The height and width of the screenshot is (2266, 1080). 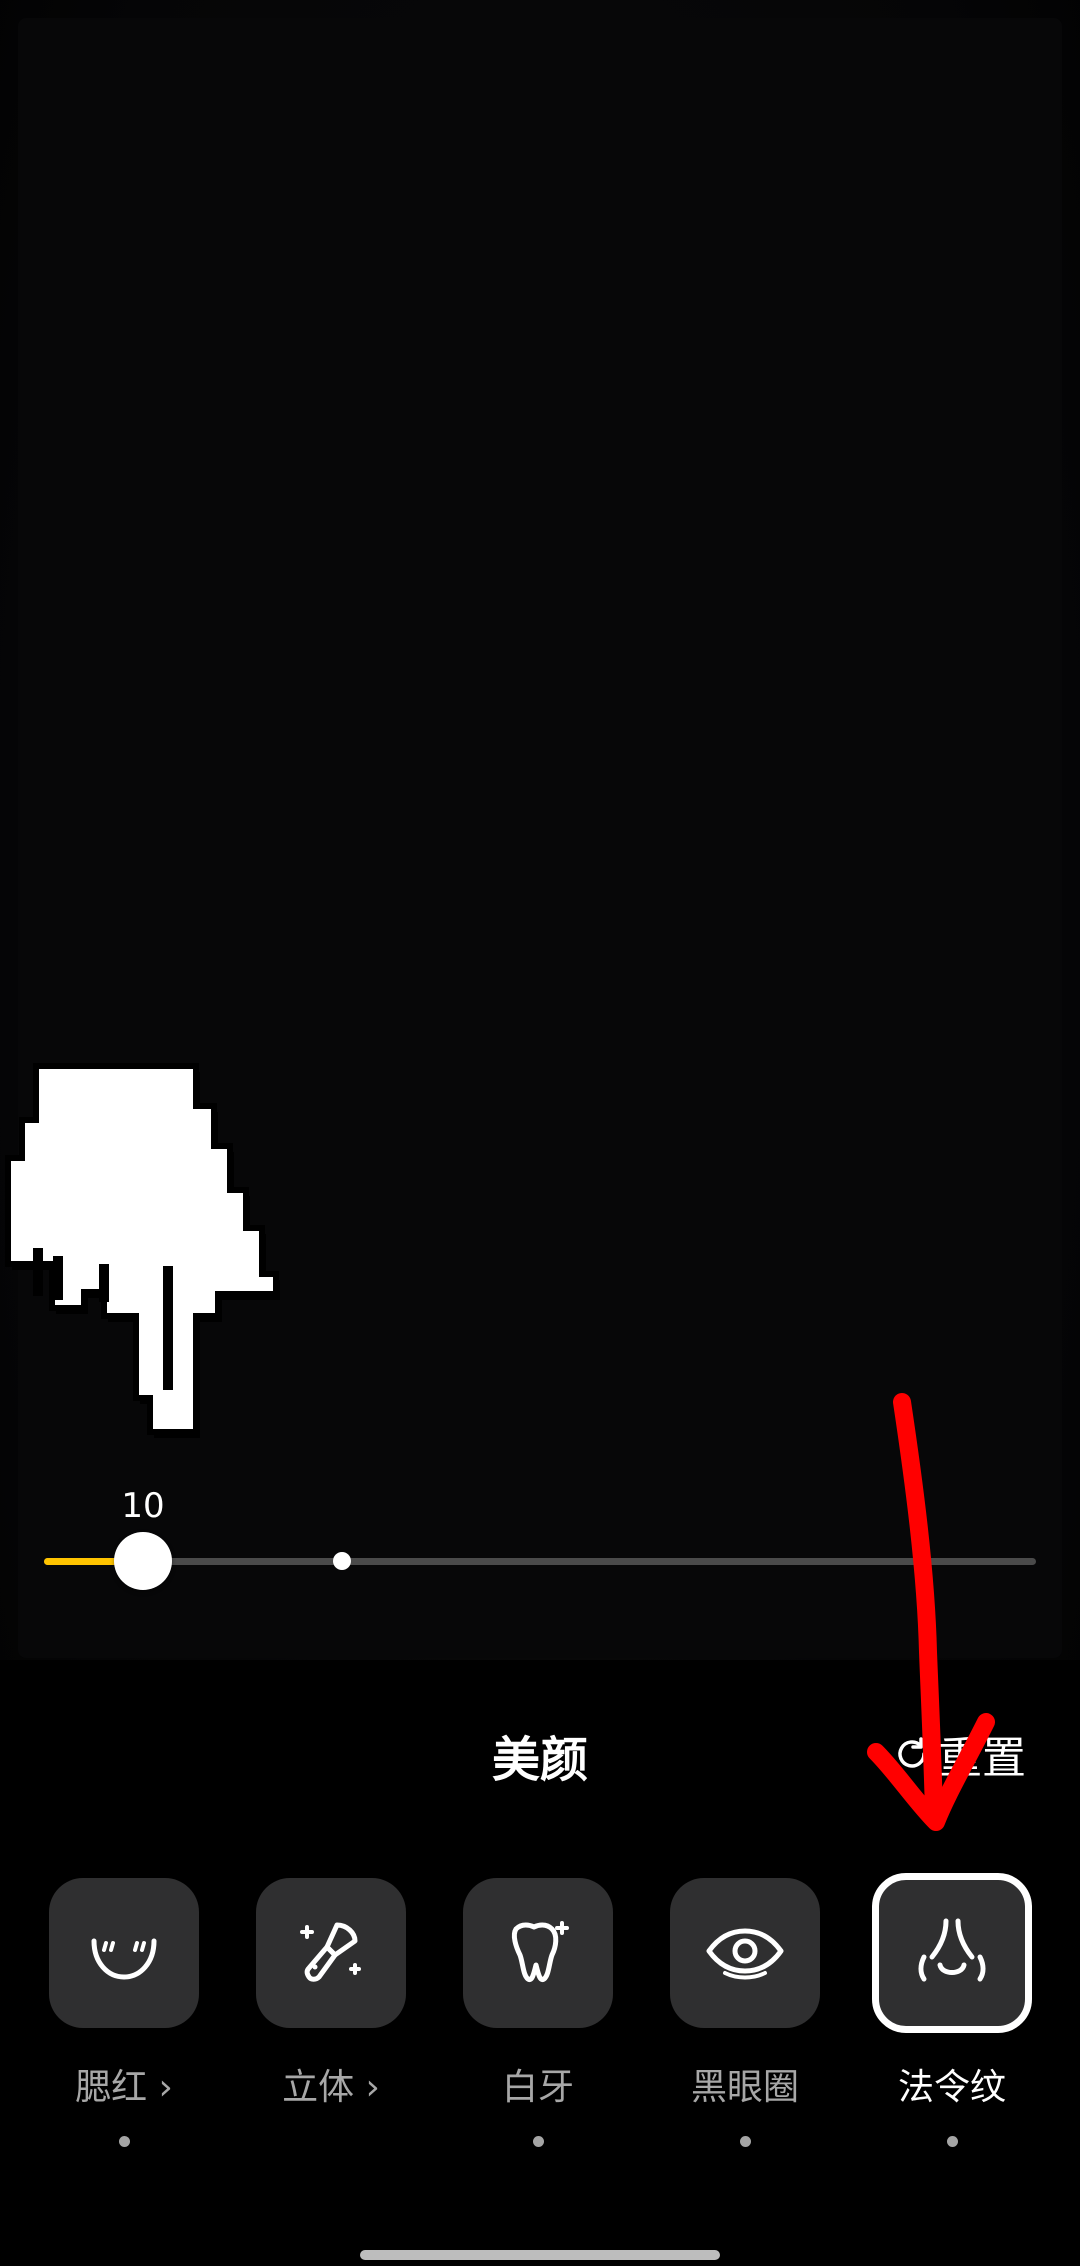 I want to click on tool-dark-circles: 黑眼圈, so click(x=745, y=2012).